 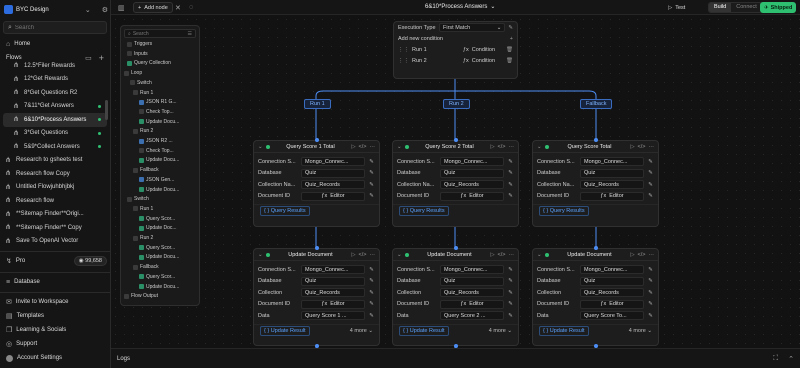 What do you see at coordinates (676, 7) in the screenshot?
I see `test-button: ▷ Test` at bounding box center [676, 7].